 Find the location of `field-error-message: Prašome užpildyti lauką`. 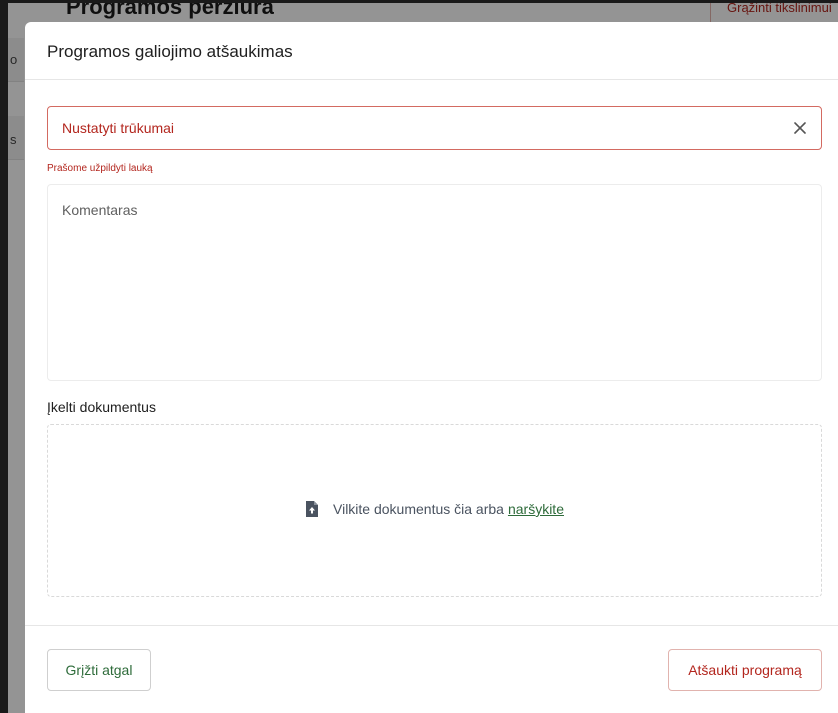

field-error-message: Prašome užpildyti lauką is located at coordinates (100, 168).